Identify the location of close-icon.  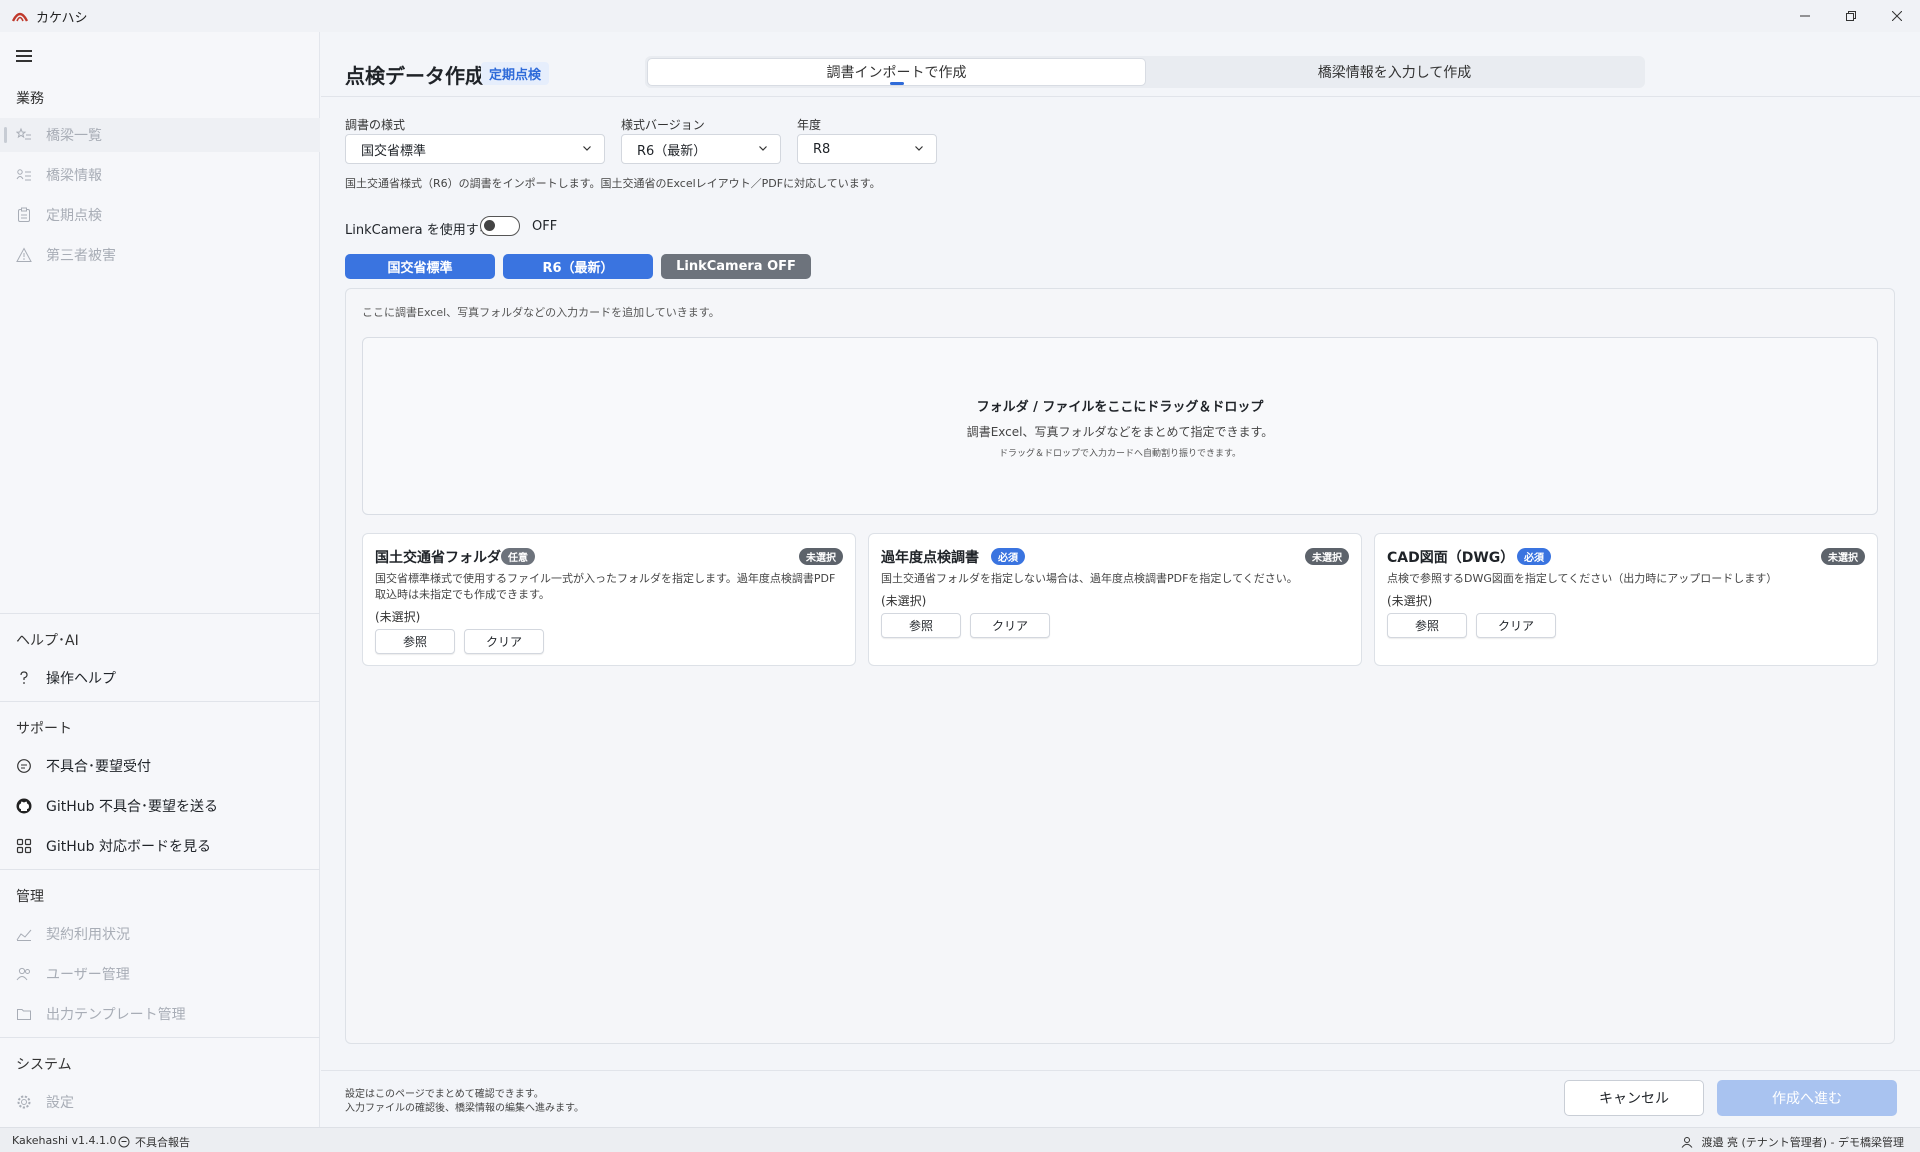
(1897, 16).